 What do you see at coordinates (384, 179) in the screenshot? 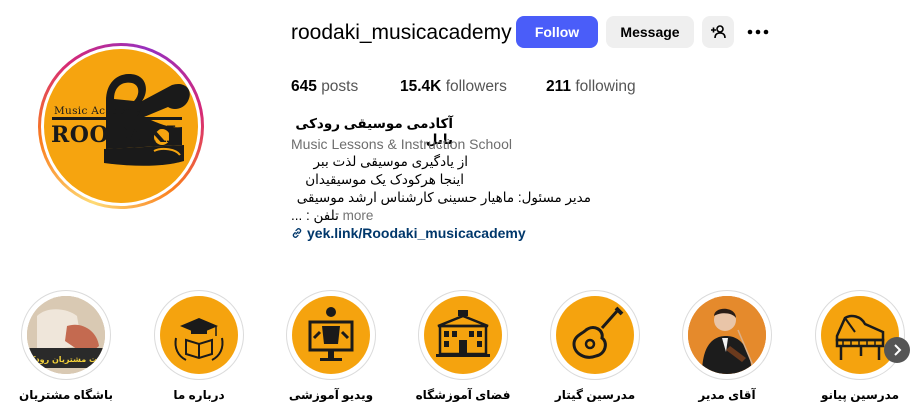
I see `bio-line-2: اینجا هرکودک یک موسیقیدان` at bounding box center [384, 179].